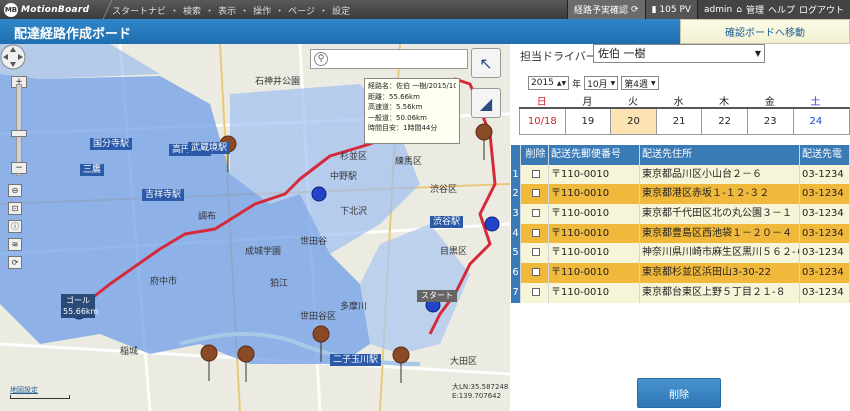 Image resolution: width=850 pixels, height=411 pixels. I want to click on driver-value: 佐伯 一樹, so click(622, 53).